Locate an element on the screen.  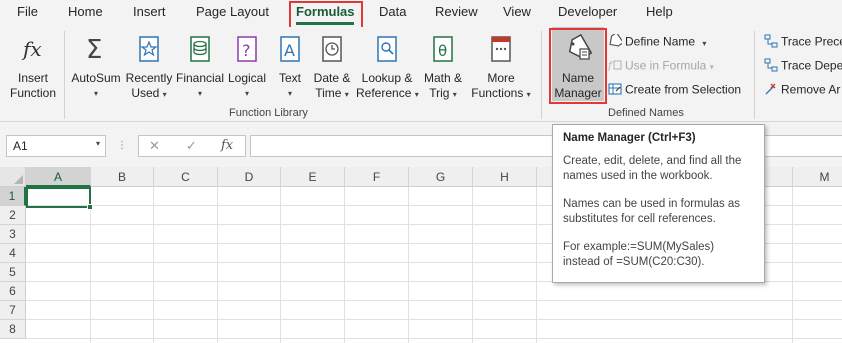
more-functions-label-2: Functions is located at coordinates (497, 93).